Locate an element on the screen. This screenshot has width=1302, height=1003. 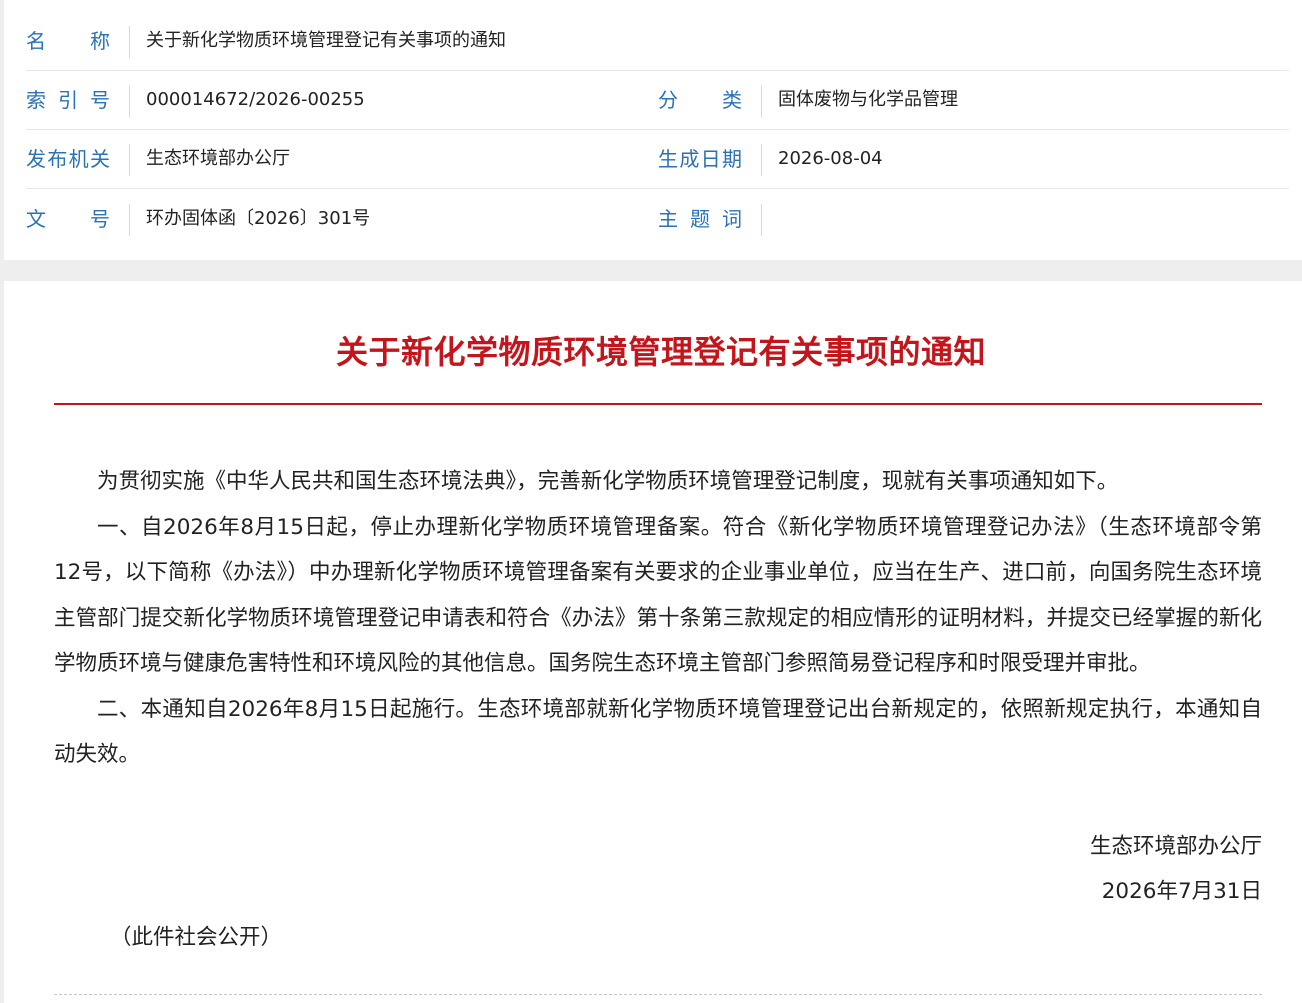
sign-date: 2026年7月31日 is located at coordinates (1181, 891).